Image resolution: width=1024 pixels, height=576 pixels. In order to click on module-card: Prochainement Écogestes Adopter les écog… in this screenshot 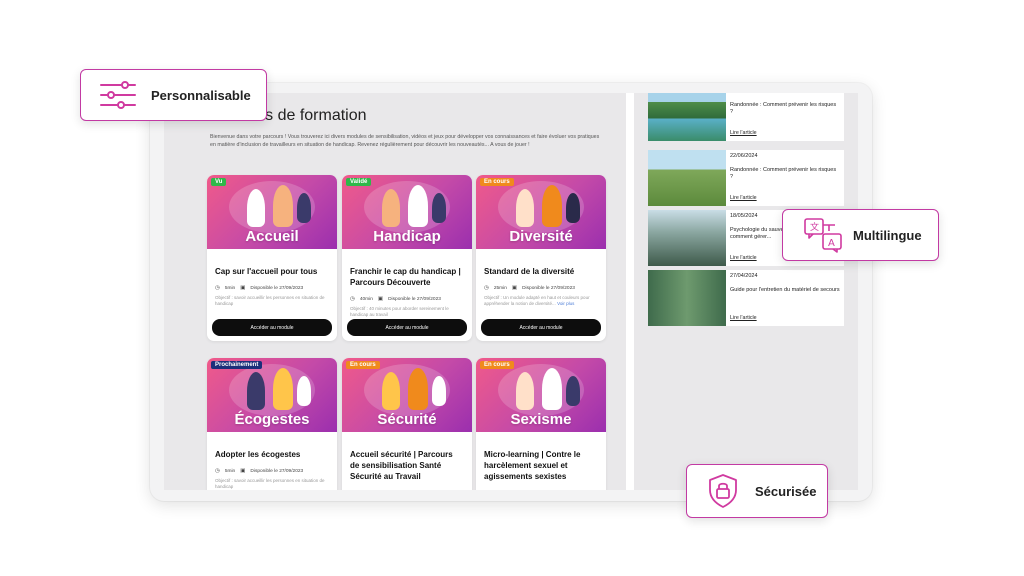, I will do `click(272, 424)`.